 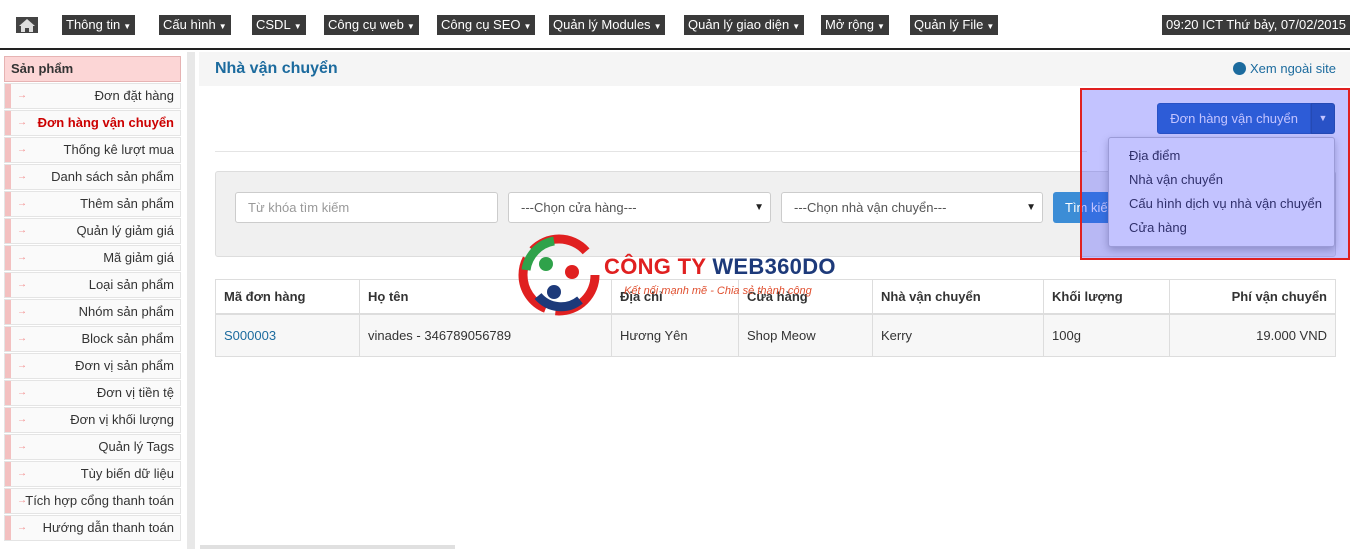 What do you see at coordinates (276, 68) in the screenshot?
I see `page-title: Nhà vận chuyển` at bounding box center [276, 68].